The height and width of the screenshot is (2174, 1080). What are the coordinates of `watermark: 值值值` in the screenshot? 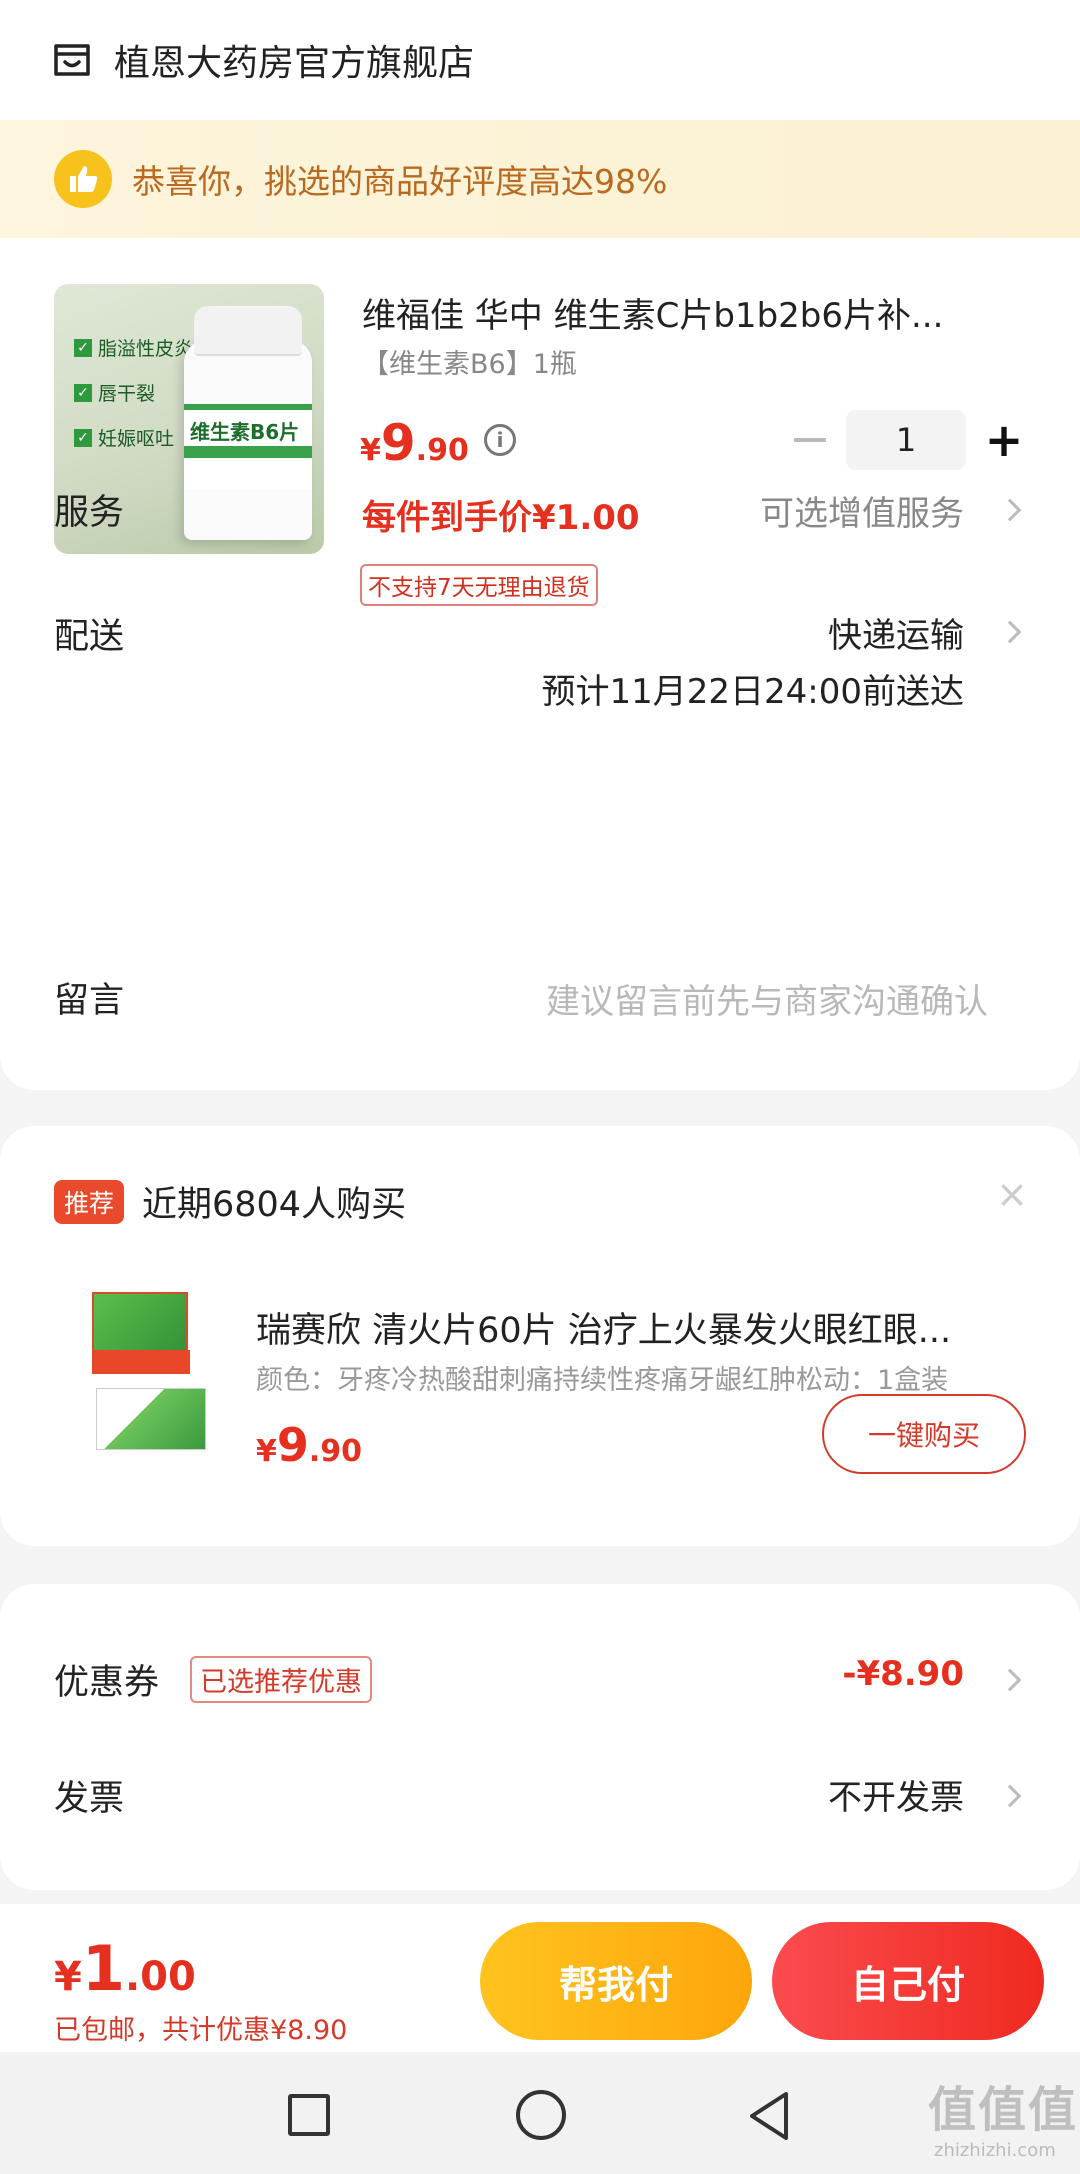 It's located at (1003, 2110).